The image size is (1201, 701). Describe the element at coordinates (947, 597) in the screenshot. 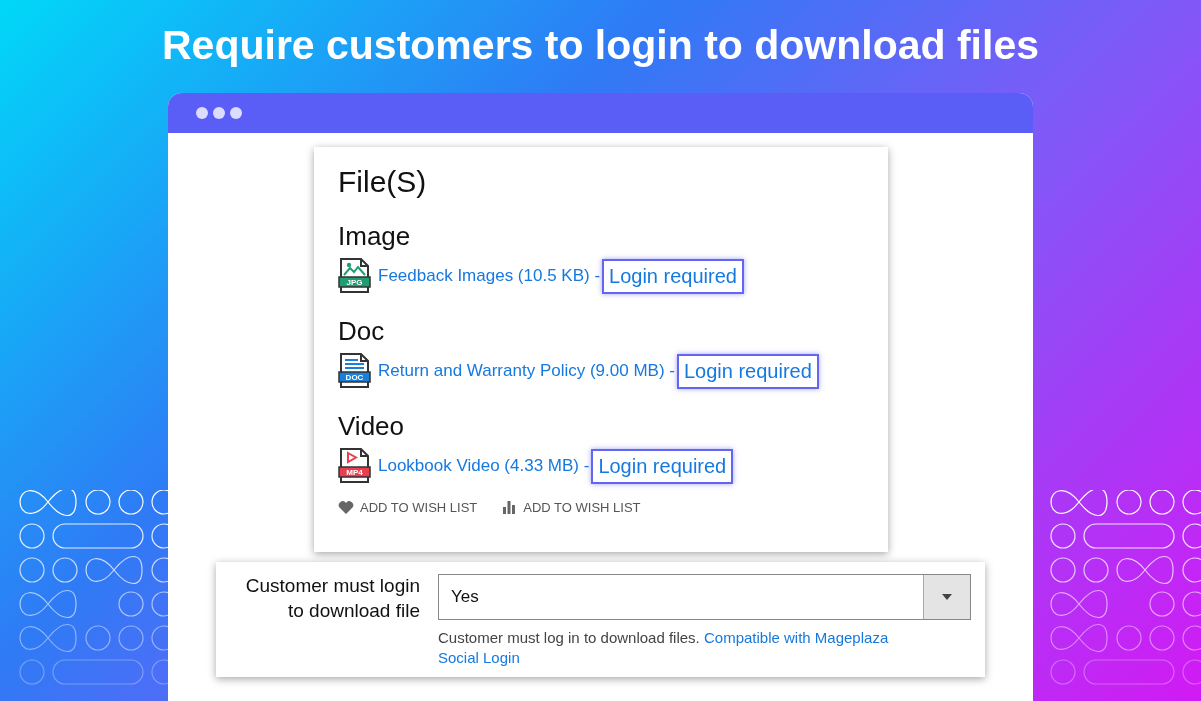

I see `caret-icon` at that location.